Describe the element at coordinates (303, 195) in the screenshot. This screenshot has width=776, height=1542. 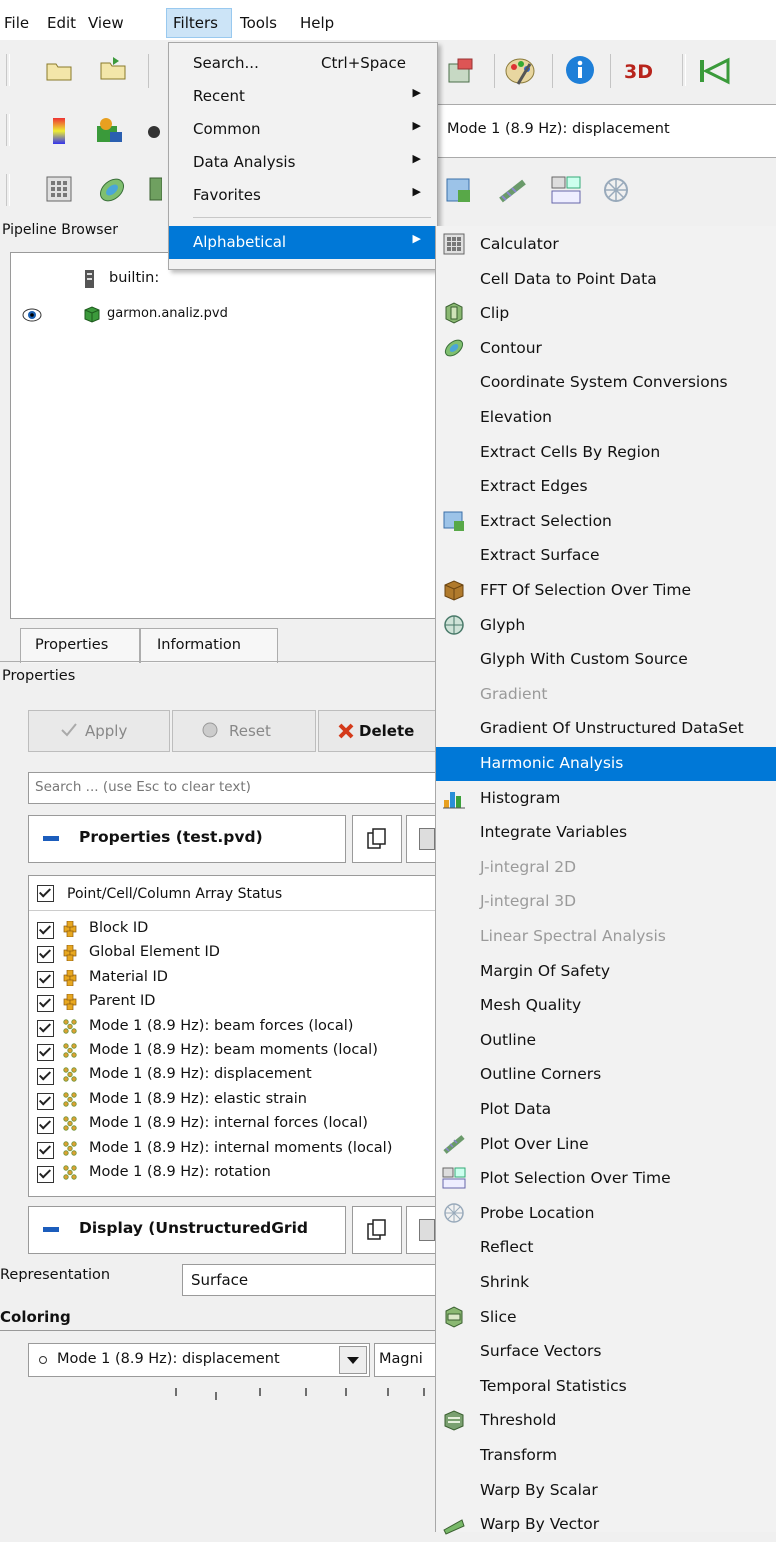
I see `filters-menu-item-favorites: Favorites ▶` at that location.